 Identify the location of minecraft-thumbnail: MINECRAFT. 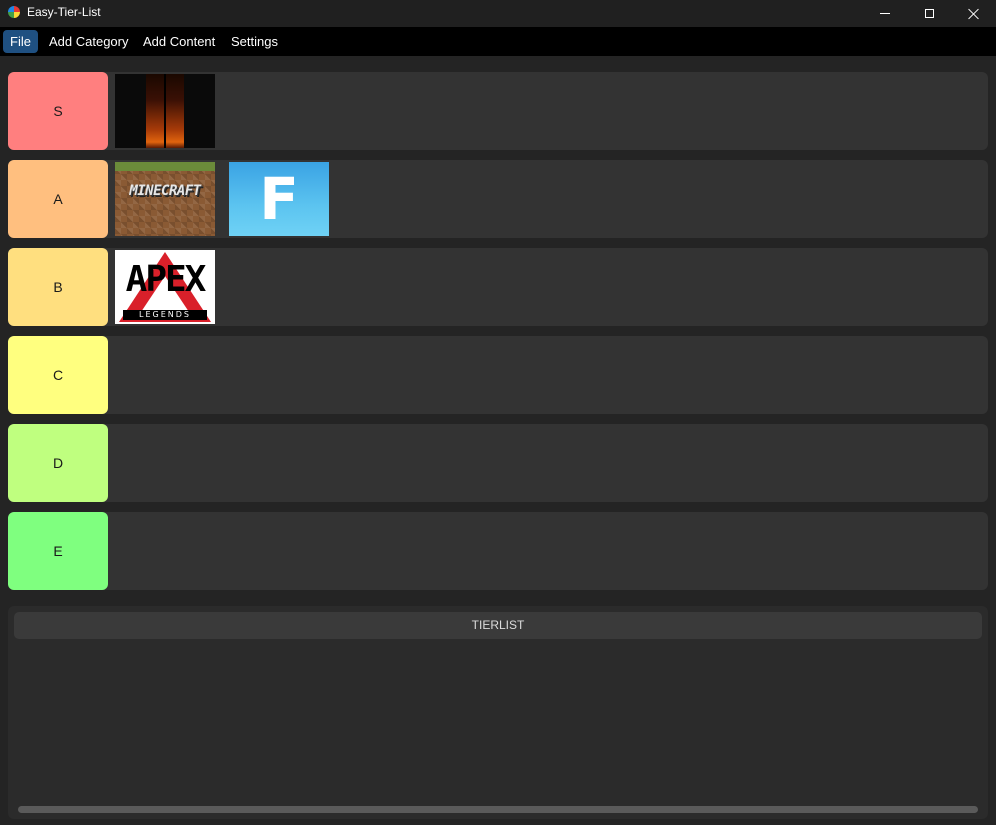
(165, 199).